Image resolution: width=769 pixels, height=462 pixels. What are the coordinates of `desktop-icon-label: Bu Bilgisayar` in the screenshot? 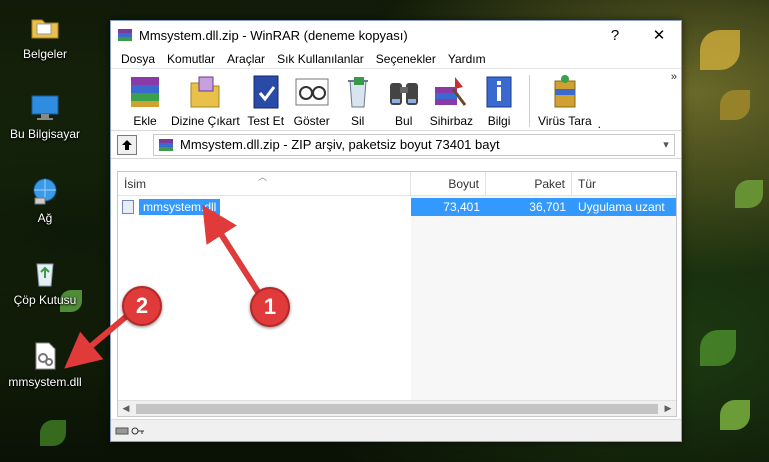 It's located at (45, 134).